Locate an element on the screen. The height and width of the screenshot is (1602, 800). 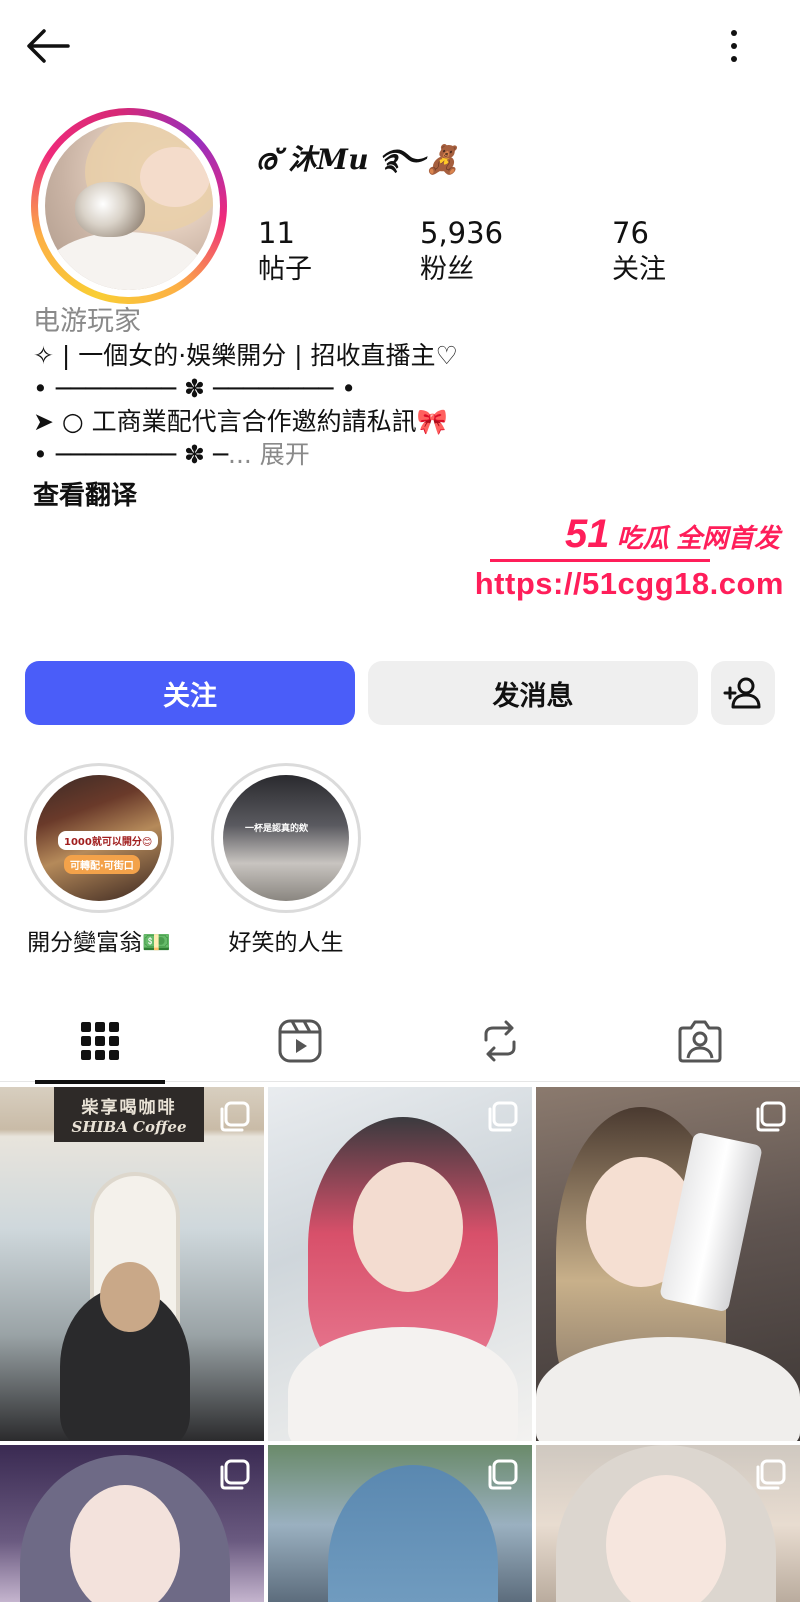
bio-line: • ──────── ✽ ──────── • is located at coordinates (195, 388).